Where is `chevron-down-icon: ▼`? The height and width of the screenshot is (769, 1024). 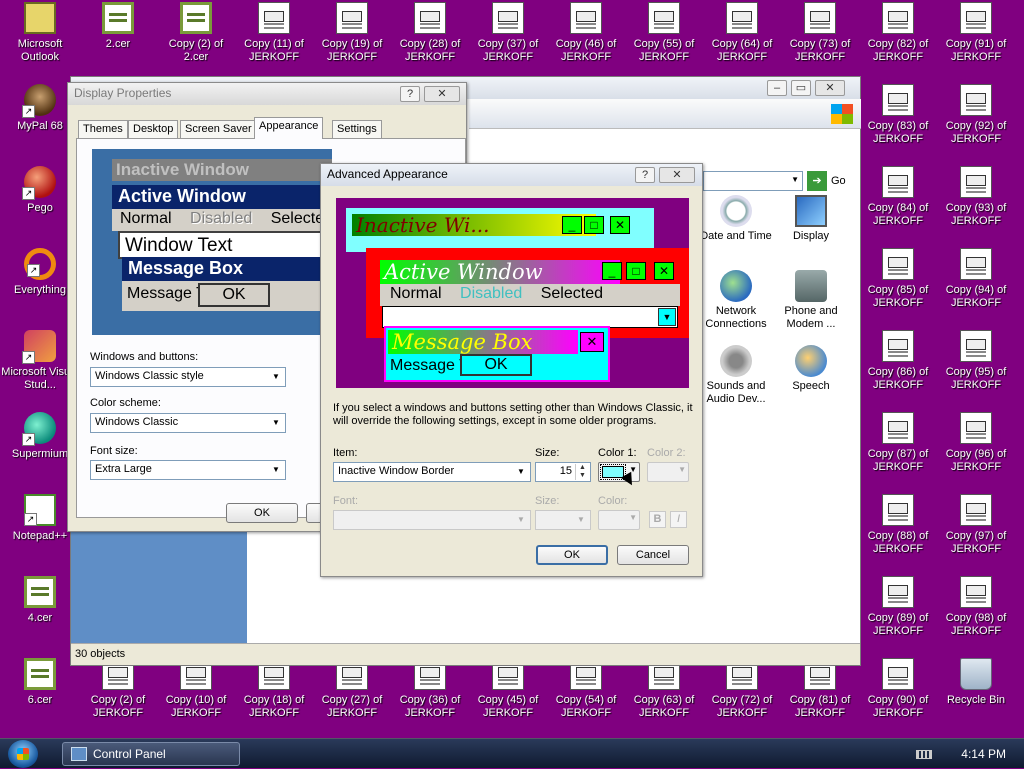 chevron-down-icon: ▼ is located at coordinates (795, 179).